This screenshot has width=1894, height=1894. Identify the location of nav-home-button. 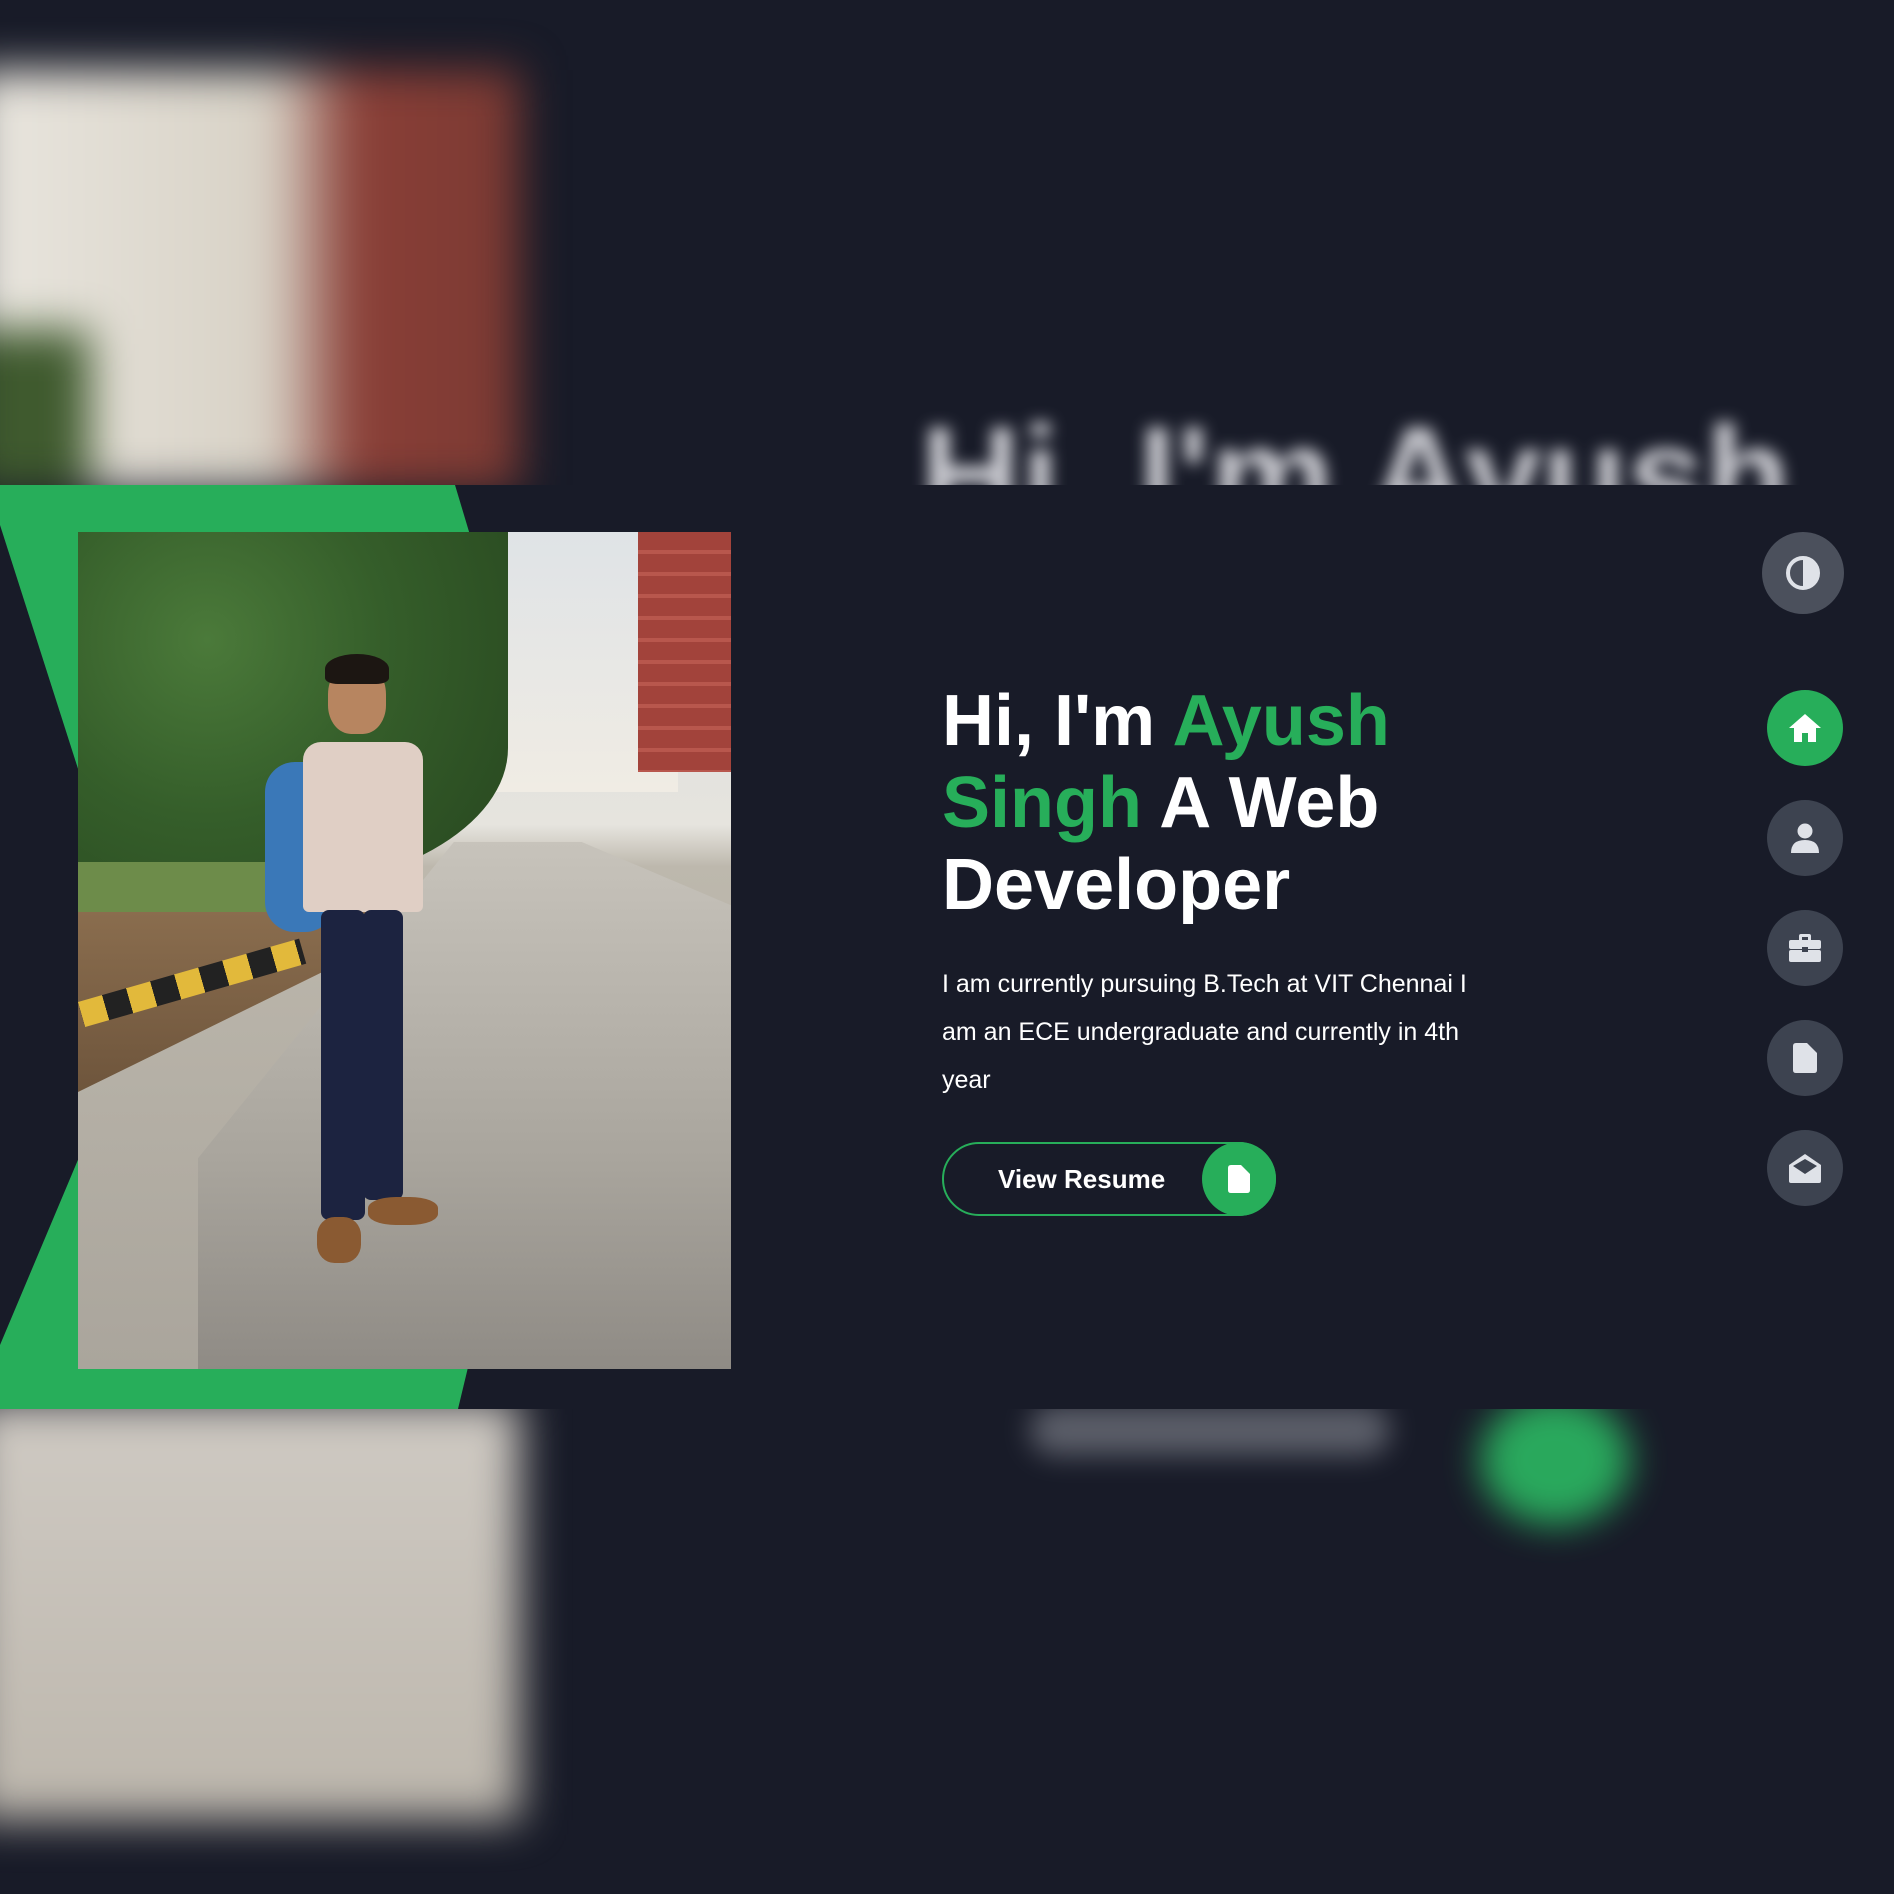
(1805, 728).